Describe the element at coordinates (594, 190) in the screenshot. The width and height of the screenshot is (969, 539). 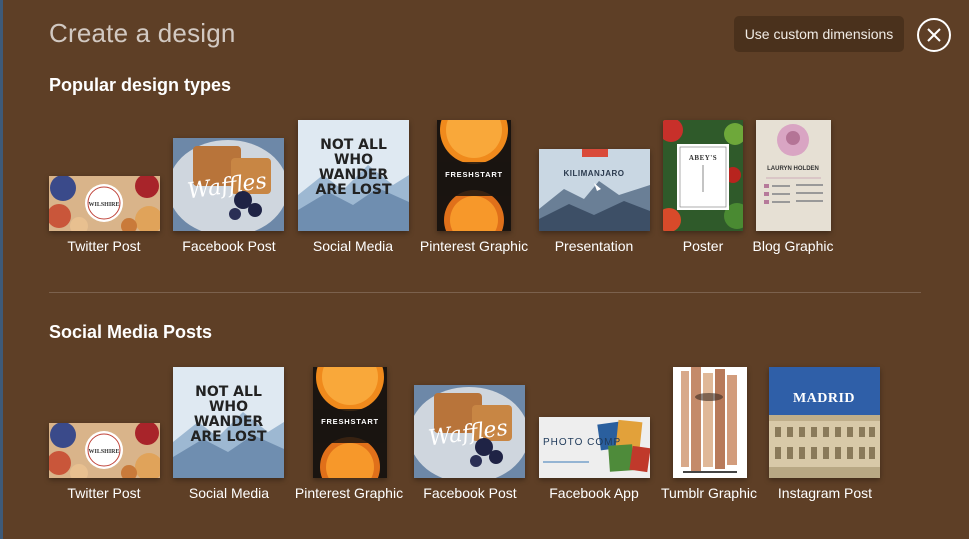
I see `presentation-thumbnail: KILIMANJARO` at that location.